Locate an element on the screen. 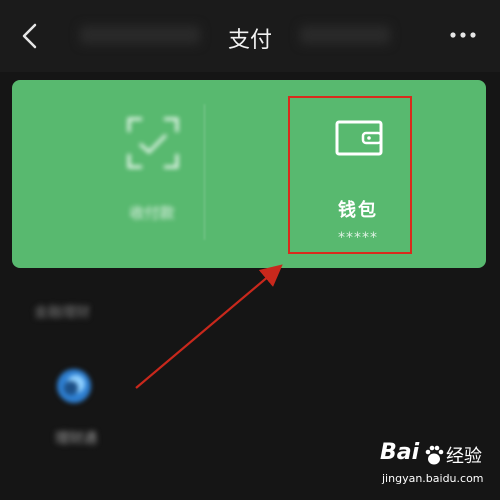 The width and height of the screenshot is (500, 500). card-divider is located at coordinates (204, 172).